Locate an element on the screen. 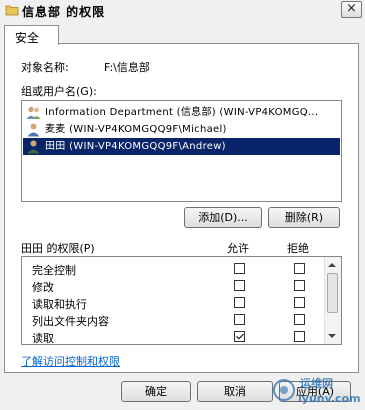  folder-icon is located at coordinates (12, 10).